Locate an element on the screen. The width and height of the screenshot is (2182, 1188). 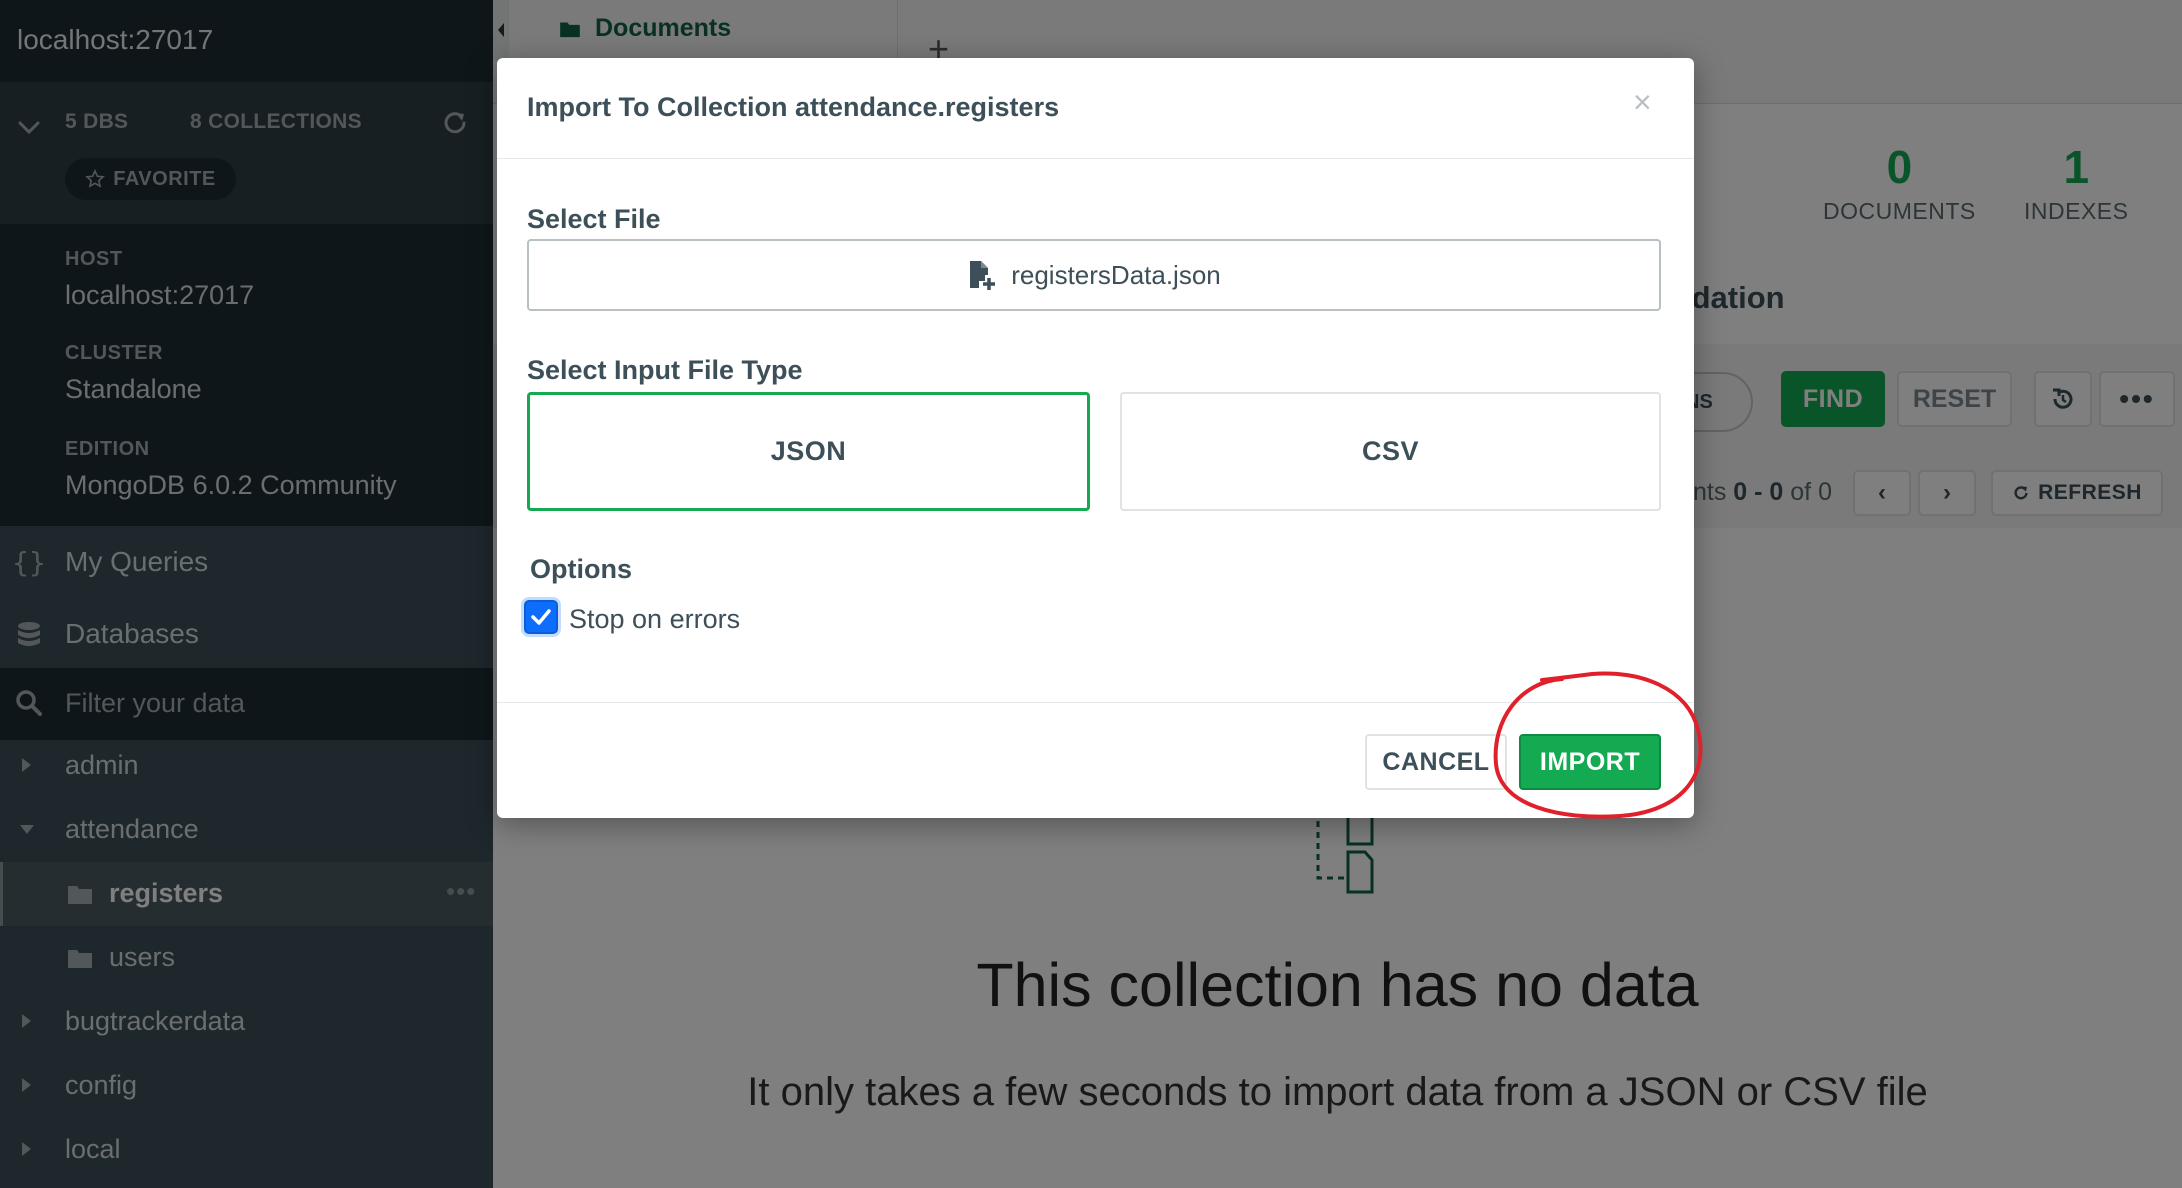
file-add-icon is located at coordinates (983, 275).